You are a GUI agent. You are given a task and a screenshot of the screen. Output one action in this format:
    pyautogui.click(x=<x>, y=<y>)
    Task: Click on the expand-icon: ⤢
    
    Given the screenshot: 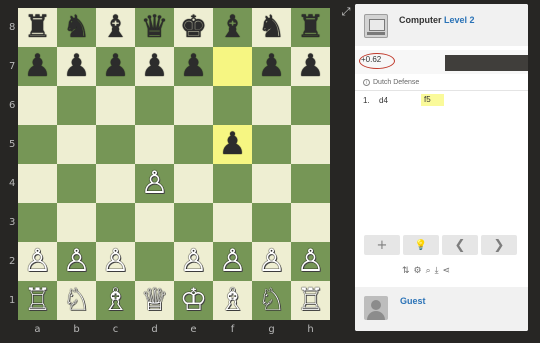 What is the action you would take?
    pyautogui.click(x=346, y=12)
    